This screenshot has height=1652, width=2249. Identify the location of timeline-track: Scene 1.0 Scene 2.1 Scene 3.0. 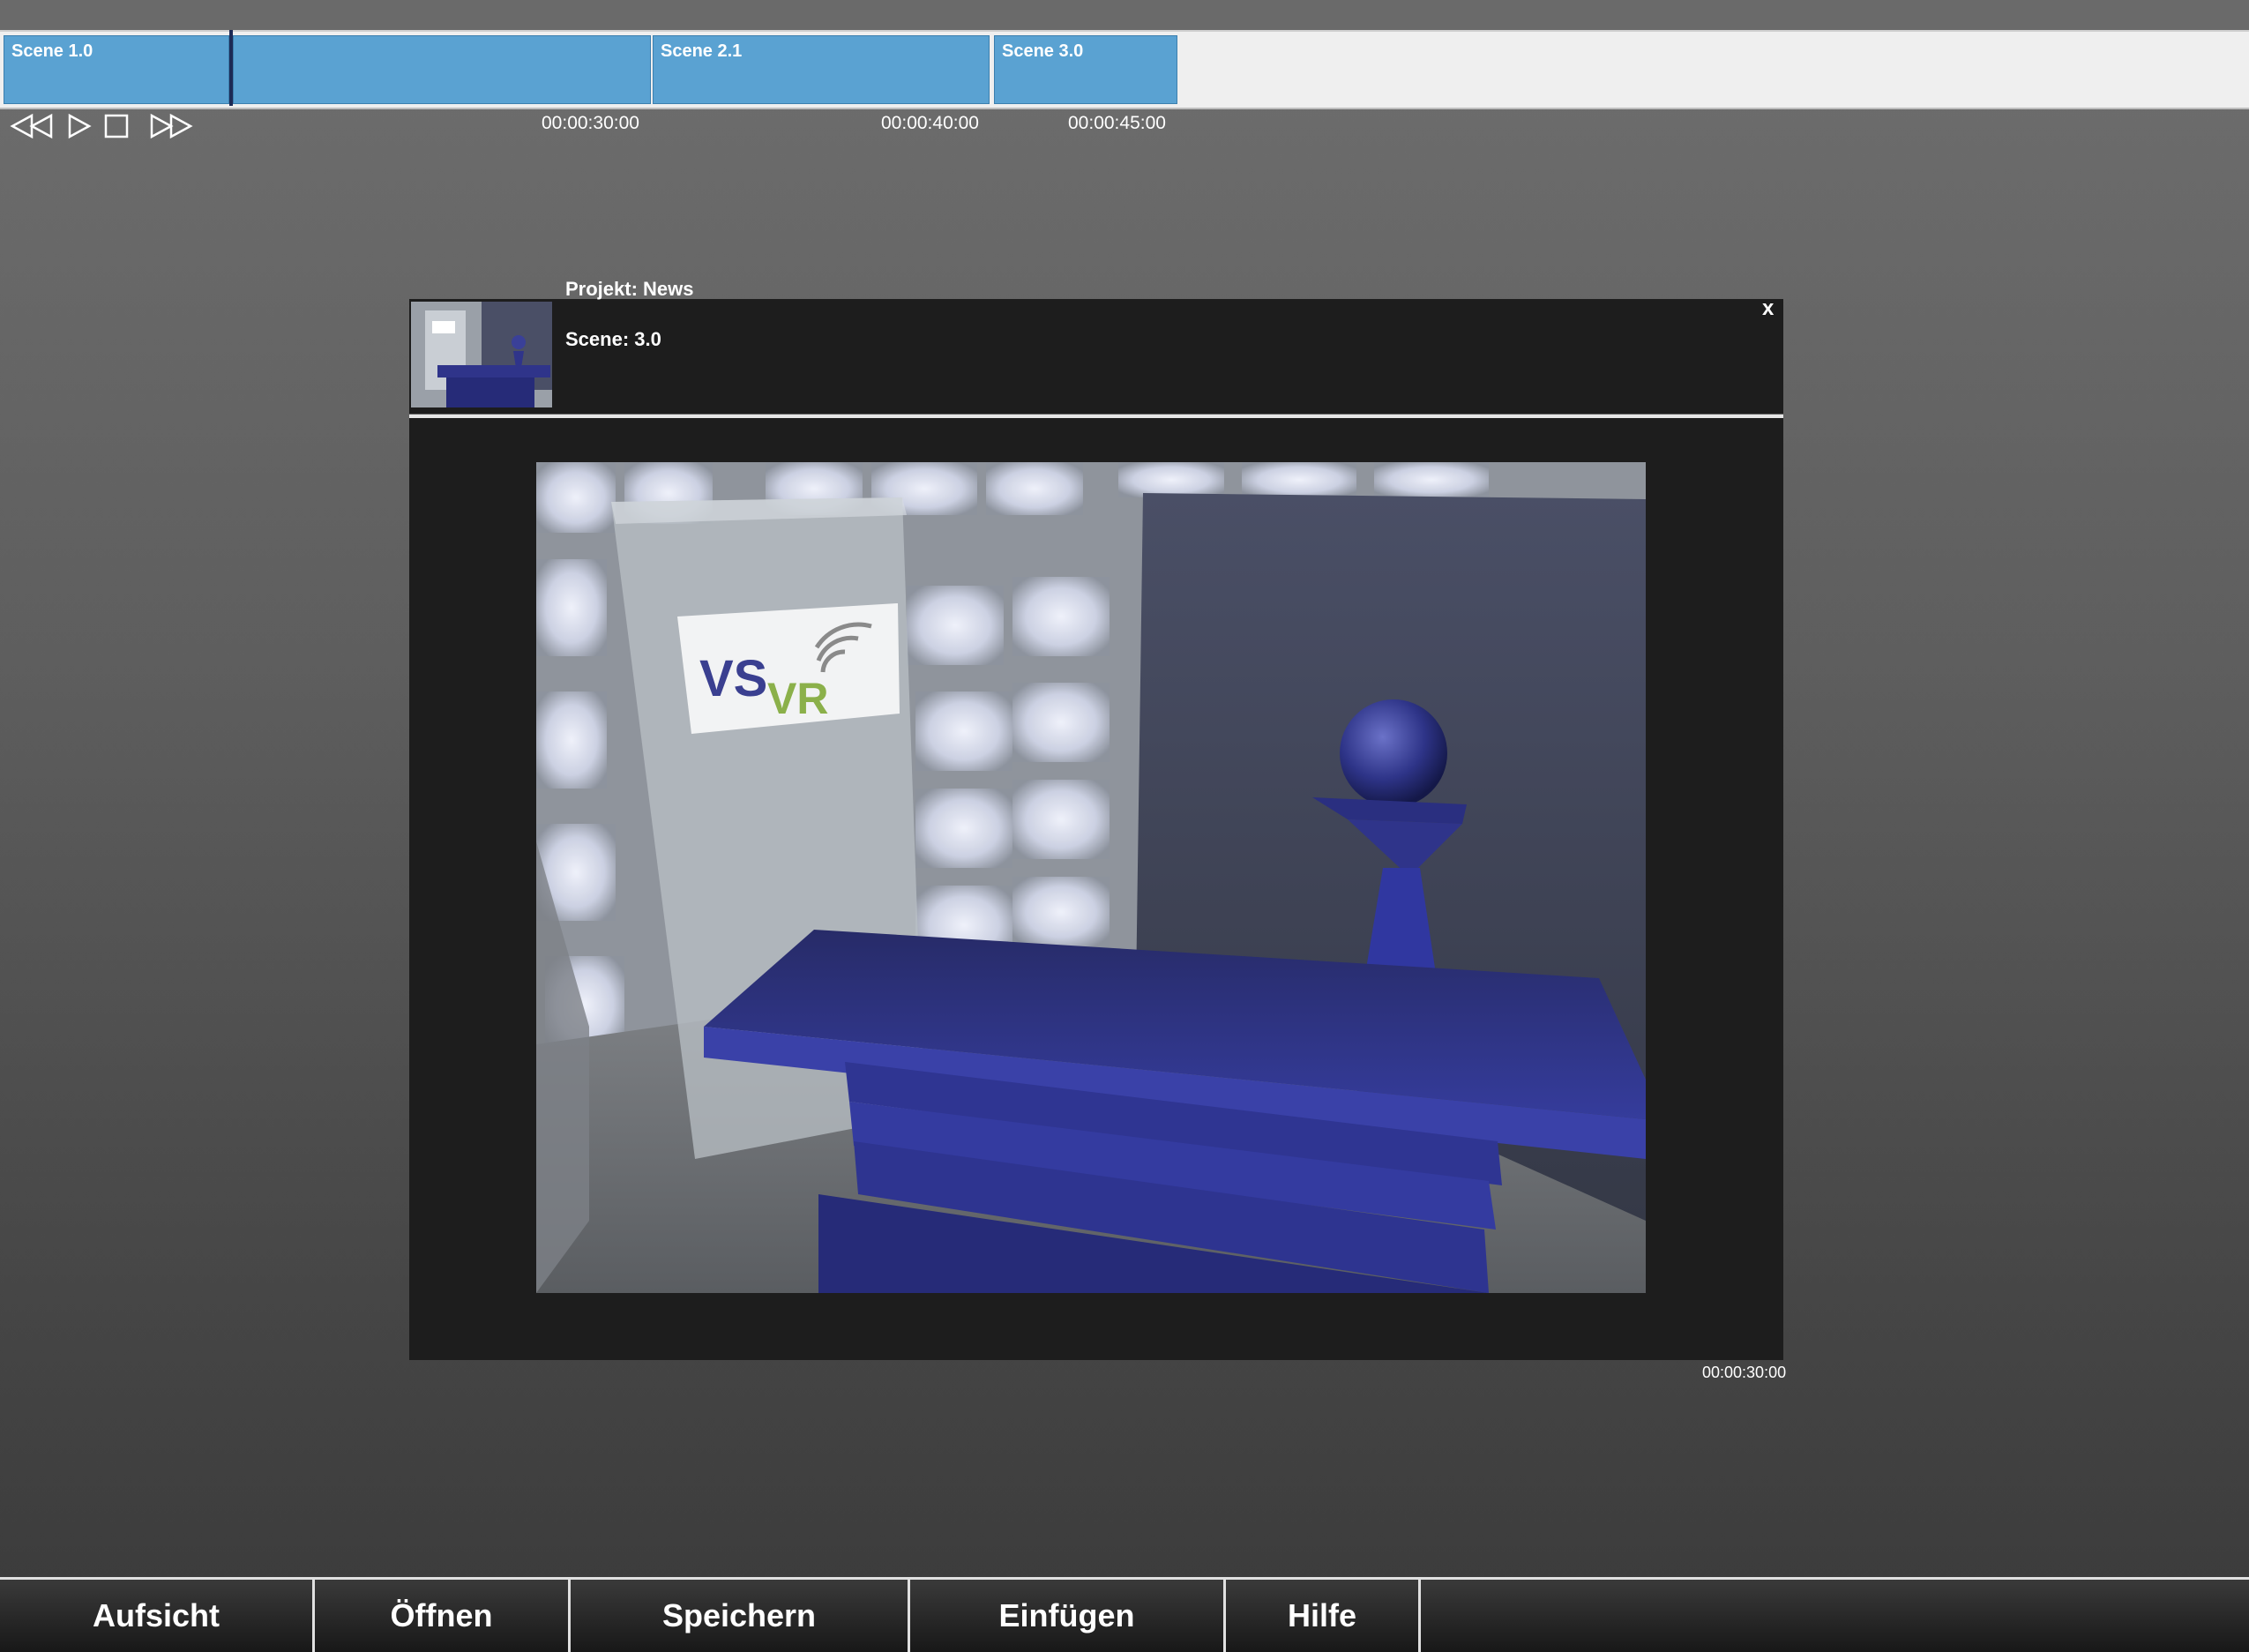
(1124, 69).